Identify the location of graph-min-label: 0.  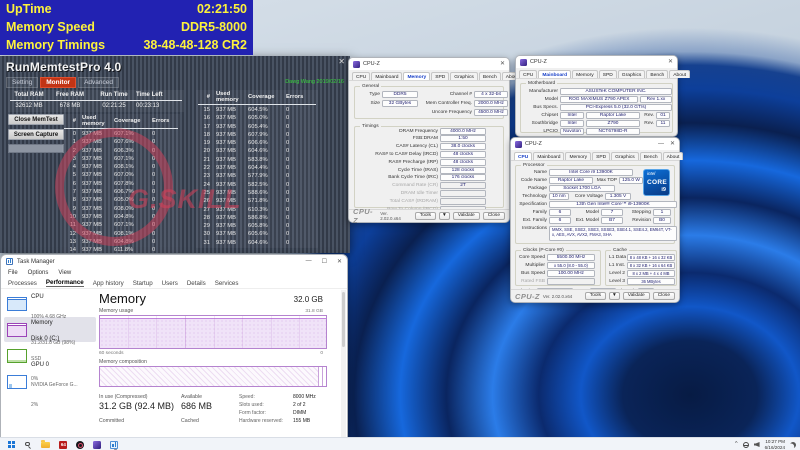
(321, 353).